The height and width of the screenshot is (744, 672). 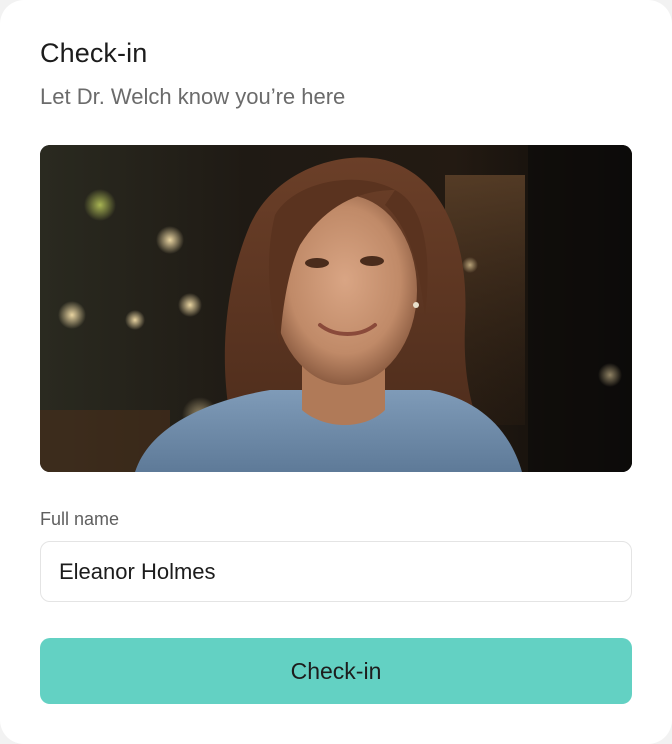 I want to click on checkin-button: Check-in, so click(x=336, y=671).